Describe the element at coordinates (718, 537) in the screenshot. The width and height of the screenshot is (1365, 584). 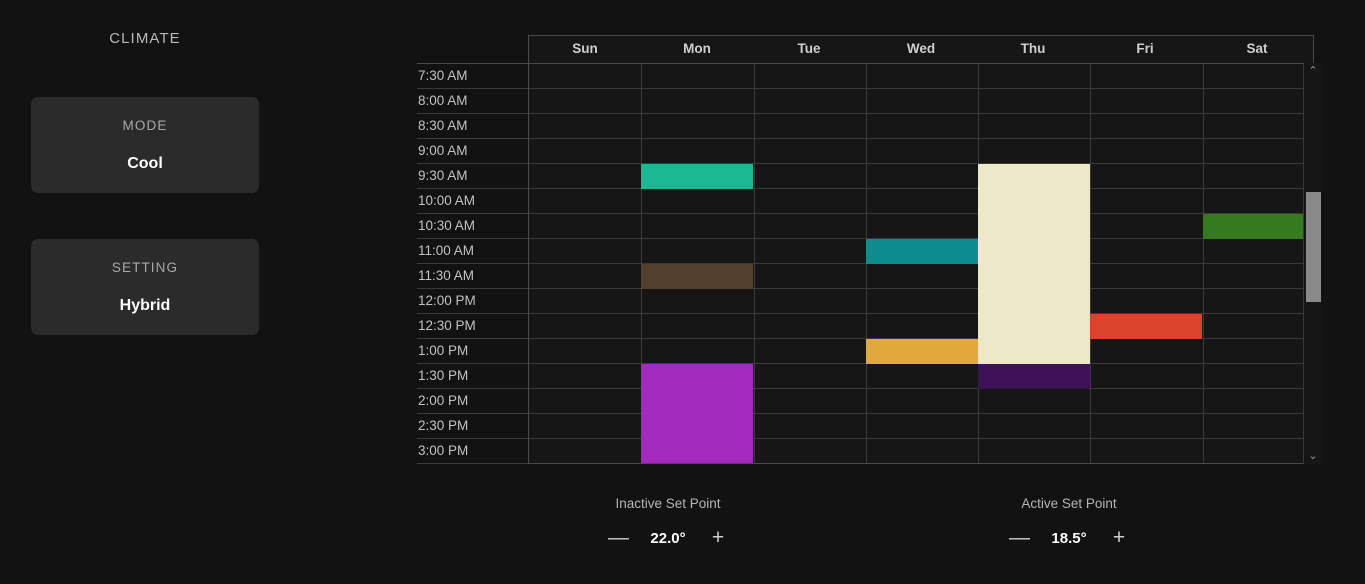
I see `inactive-increment-button: +` at that location.